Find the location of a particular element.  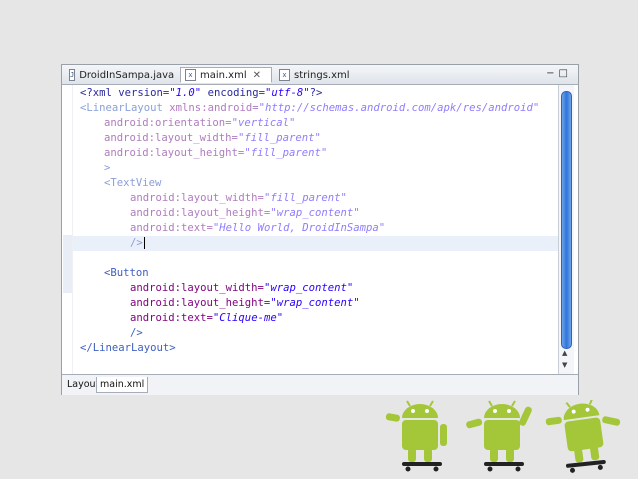

tab-main-xml-source: main.xml is located at coordinates (122, 385).